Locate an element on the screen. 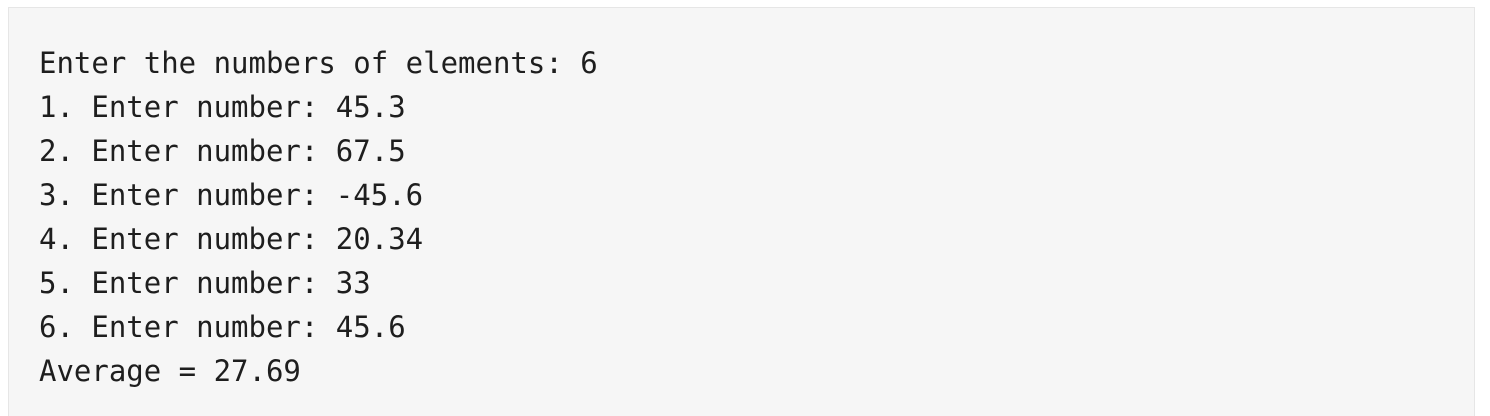 This screenshot has height=416, width=1490. console-line-input-6: 6. Enter number: 45.6 is located at coordinates (222, 327).